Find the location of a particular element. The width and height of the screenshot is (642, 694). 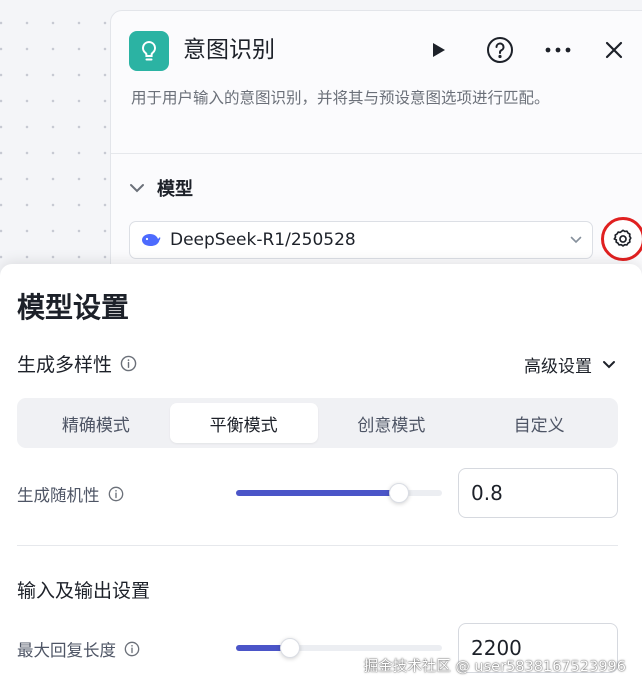

settings-title: 模型设置 is located at coordinates (73, 307).